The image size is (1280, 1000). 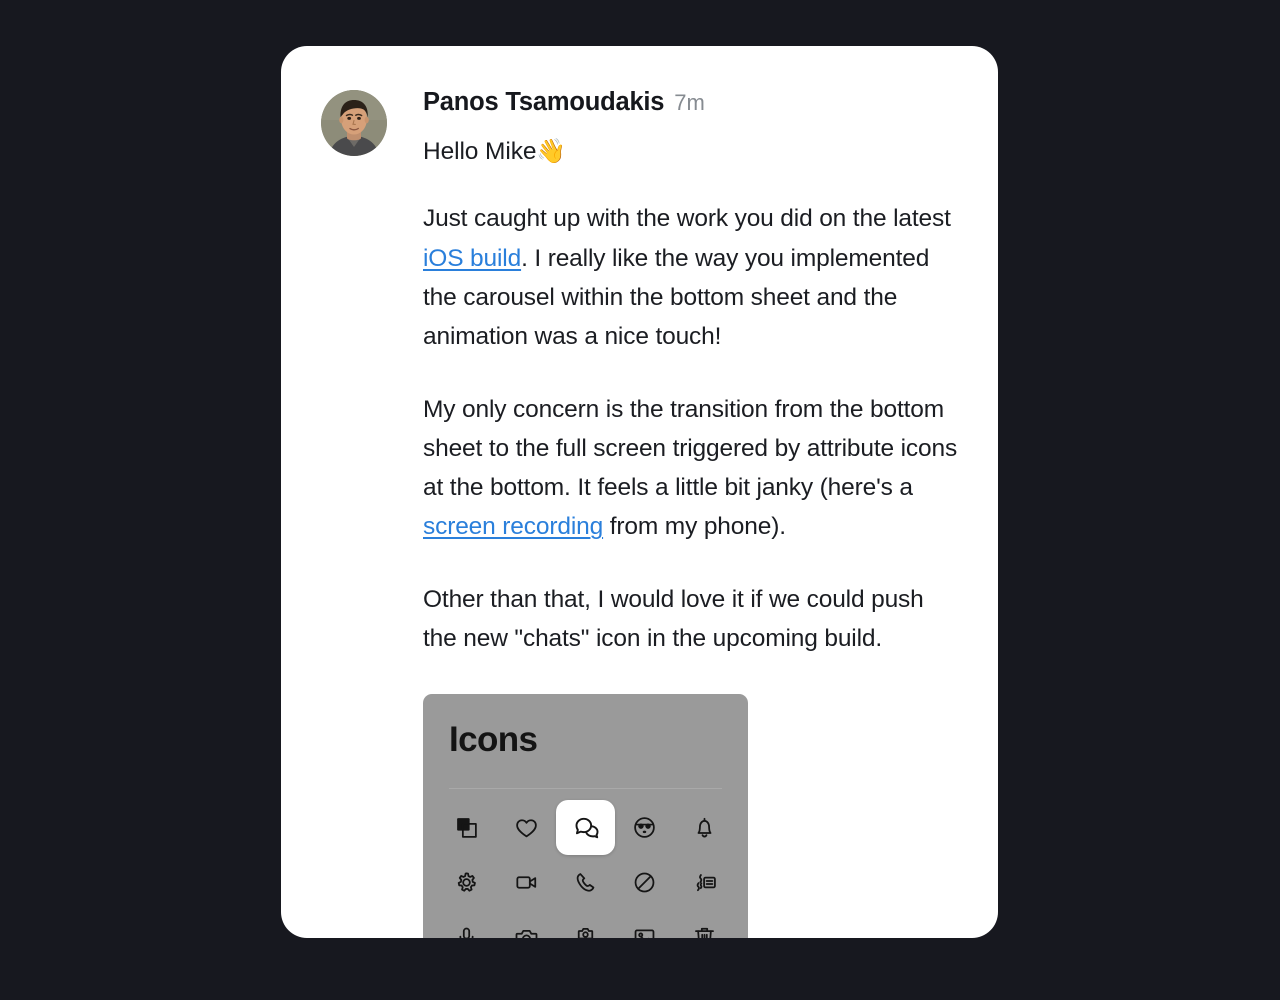 I want to click on icon-tile-microphone, so click(x=466, y=924).